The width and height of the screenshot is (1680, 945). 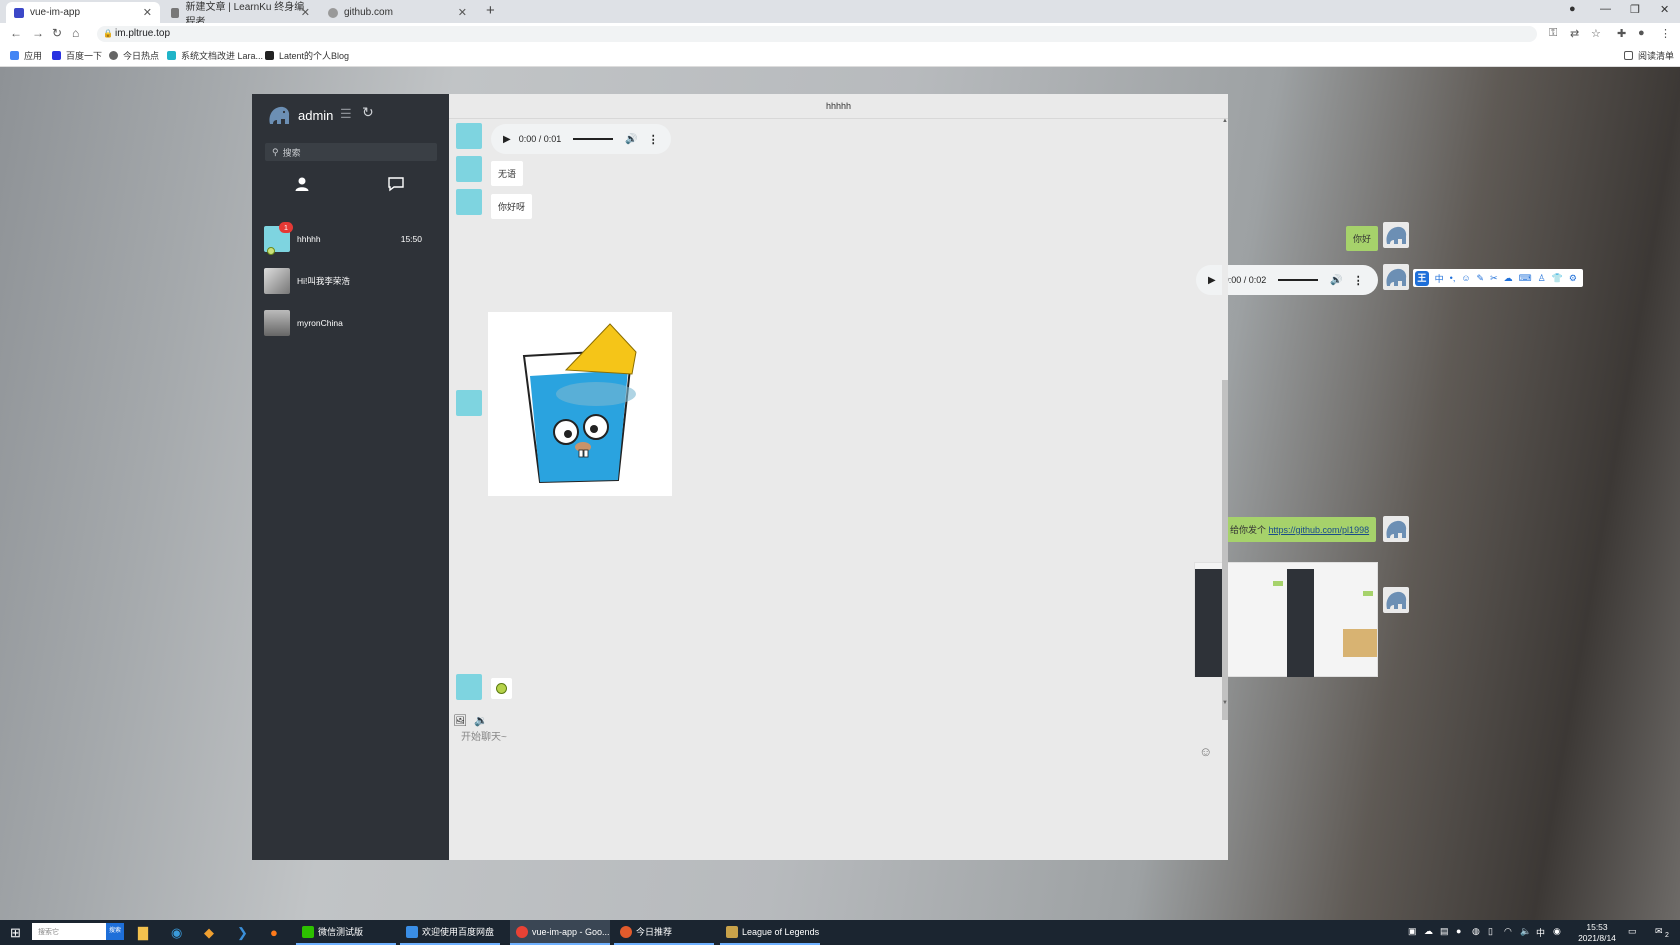 What do you see at coordinates (1542, 278) in the screenshot?
I see `ime-user-icon: ♙` at bounding box center [1542, 278].